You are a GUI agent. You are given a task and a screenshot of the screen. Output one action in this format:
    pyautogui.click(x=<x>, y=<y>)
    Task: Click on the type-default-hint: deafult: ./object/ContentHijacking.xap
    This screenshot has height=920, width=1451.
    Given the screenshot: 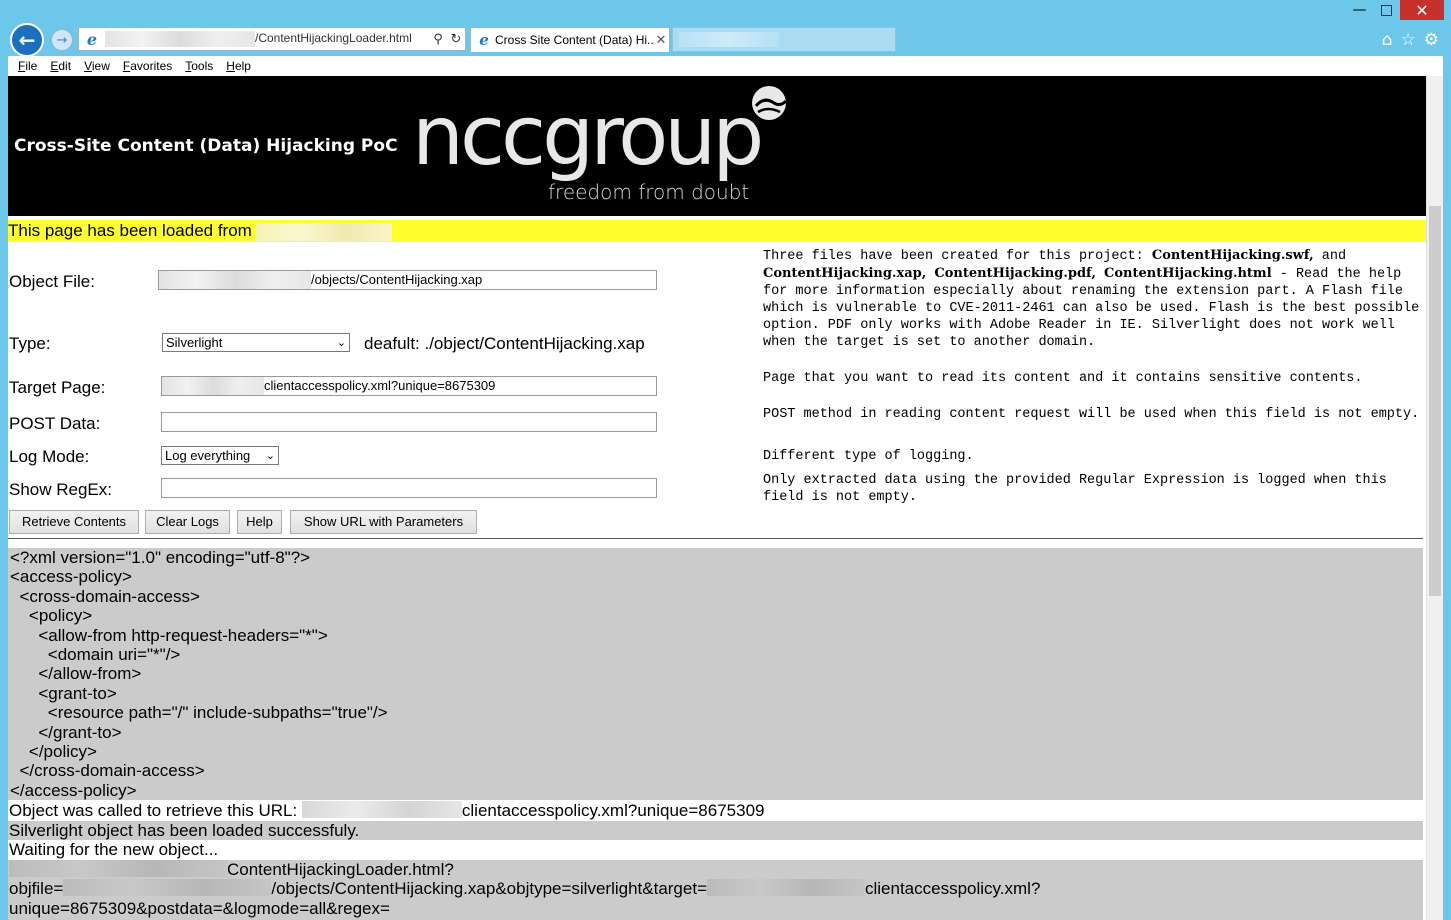 What is the action you would take?
    pyautogui.click(x=504, y=343)
    